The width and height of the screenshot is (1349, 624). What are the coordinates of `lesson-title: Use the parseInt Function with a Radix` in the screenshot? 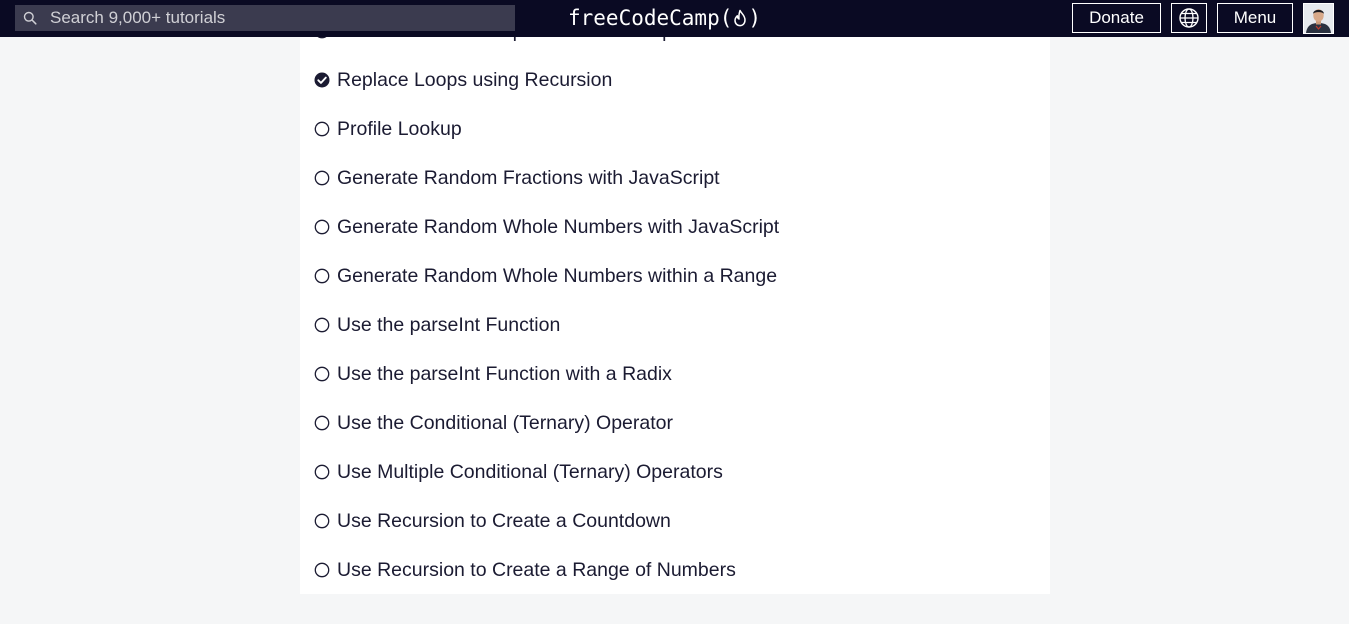 It's located at (504, 373).